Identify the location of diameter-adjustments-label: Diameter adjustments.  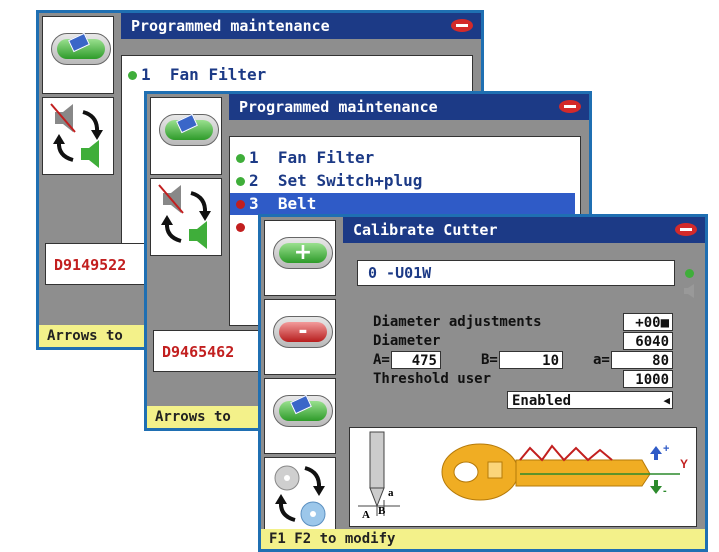
(457, 322).